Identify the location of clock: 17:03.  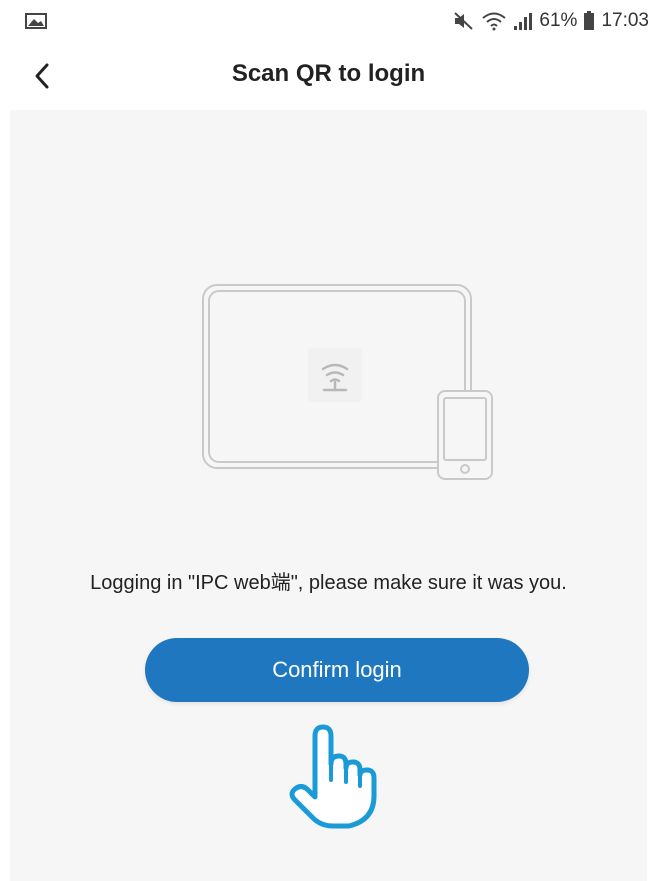
(625, 20).